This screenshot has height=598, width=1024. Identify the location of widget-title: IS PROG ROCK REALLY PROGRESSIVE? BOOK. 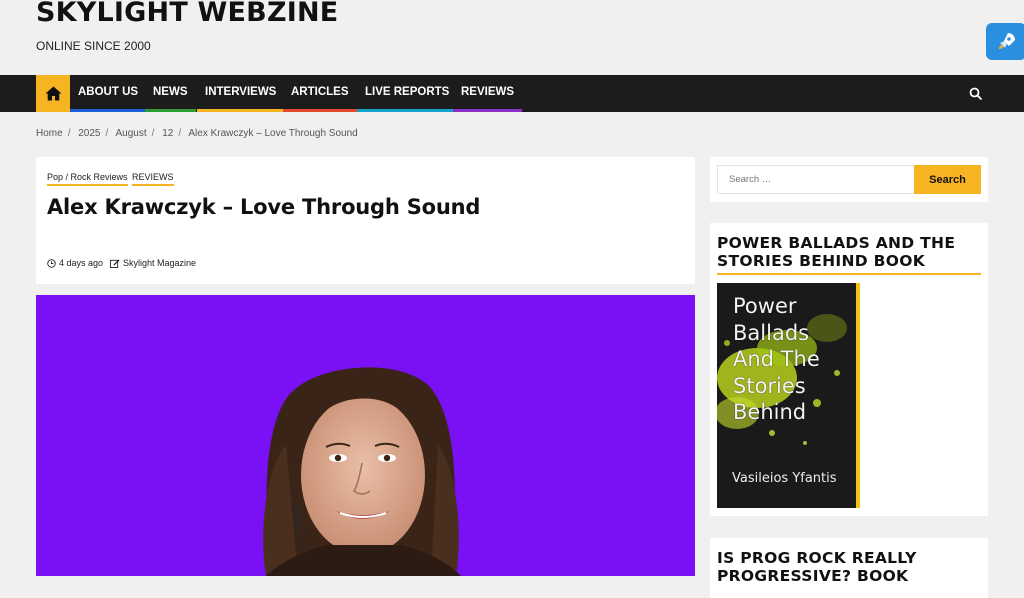
(849, 568).